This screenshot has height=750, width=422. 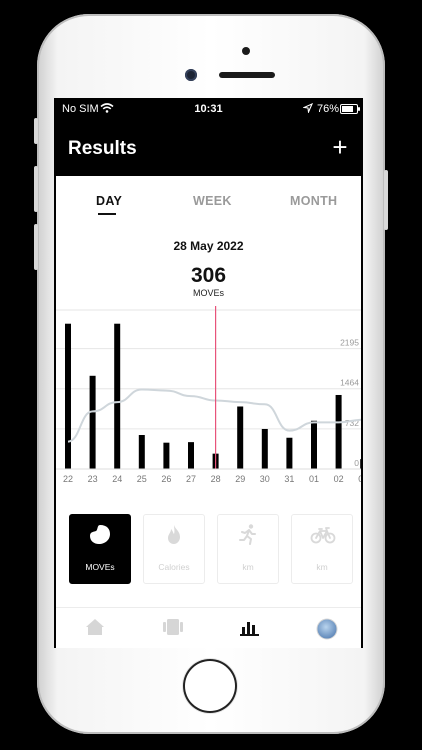 What do you see at coordinates (36, 131) in the screenshot?
I see `mute-switch` at bounding box center [36, 131].